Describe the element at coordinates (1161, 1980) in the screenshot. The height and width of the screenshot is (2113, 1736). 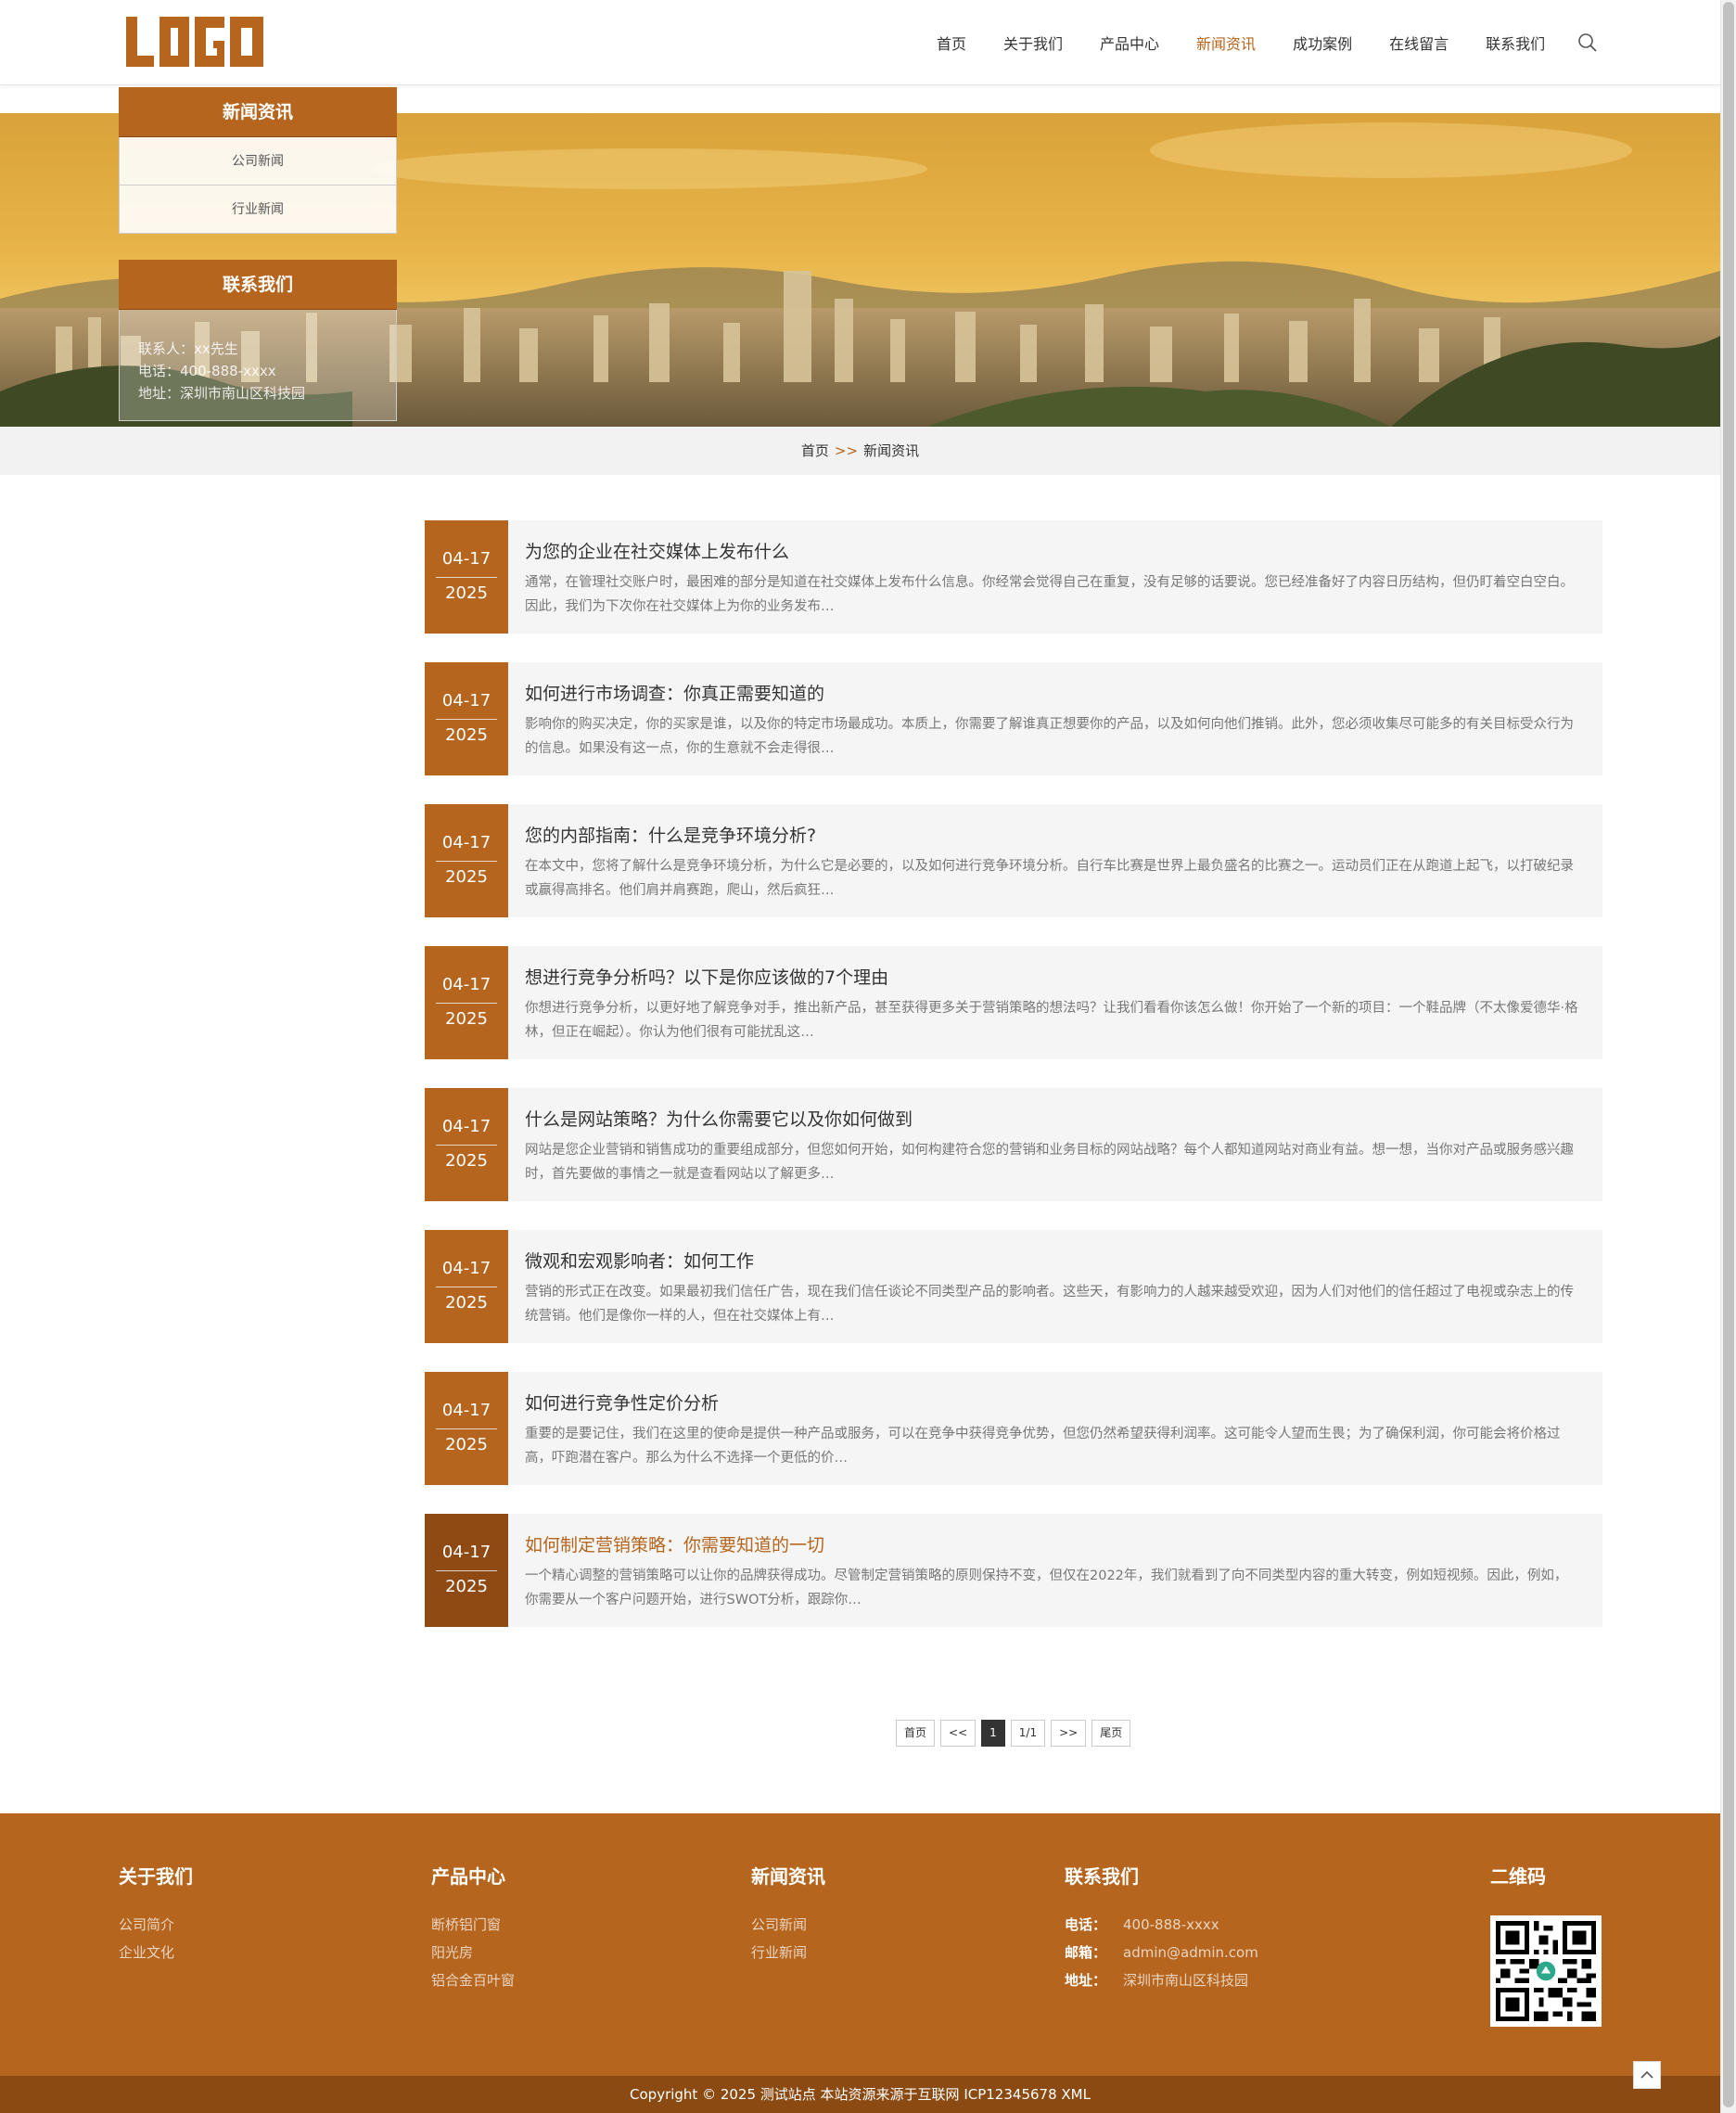
I see `footer-address: 地址： 深圳市南山区科技园` at that location.